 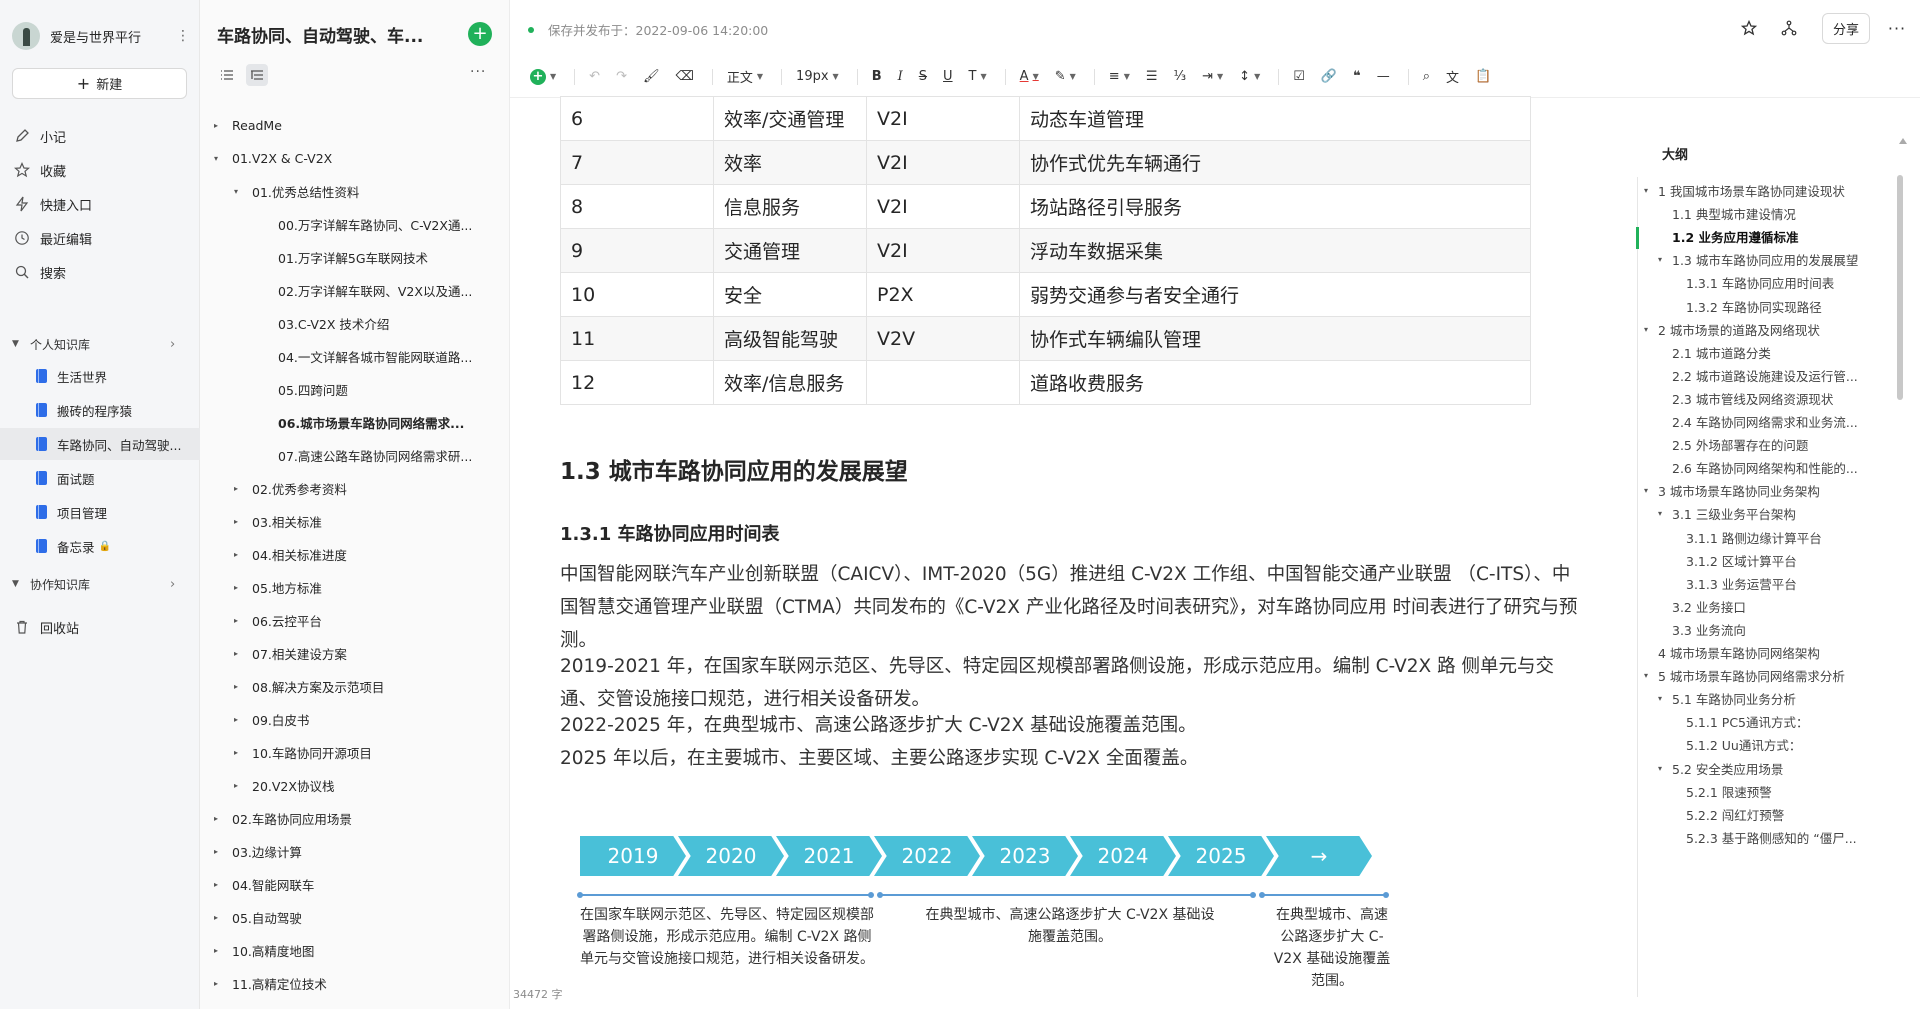 I want to click on format-painter-icon: 🖌, so click(x=651, y=77).